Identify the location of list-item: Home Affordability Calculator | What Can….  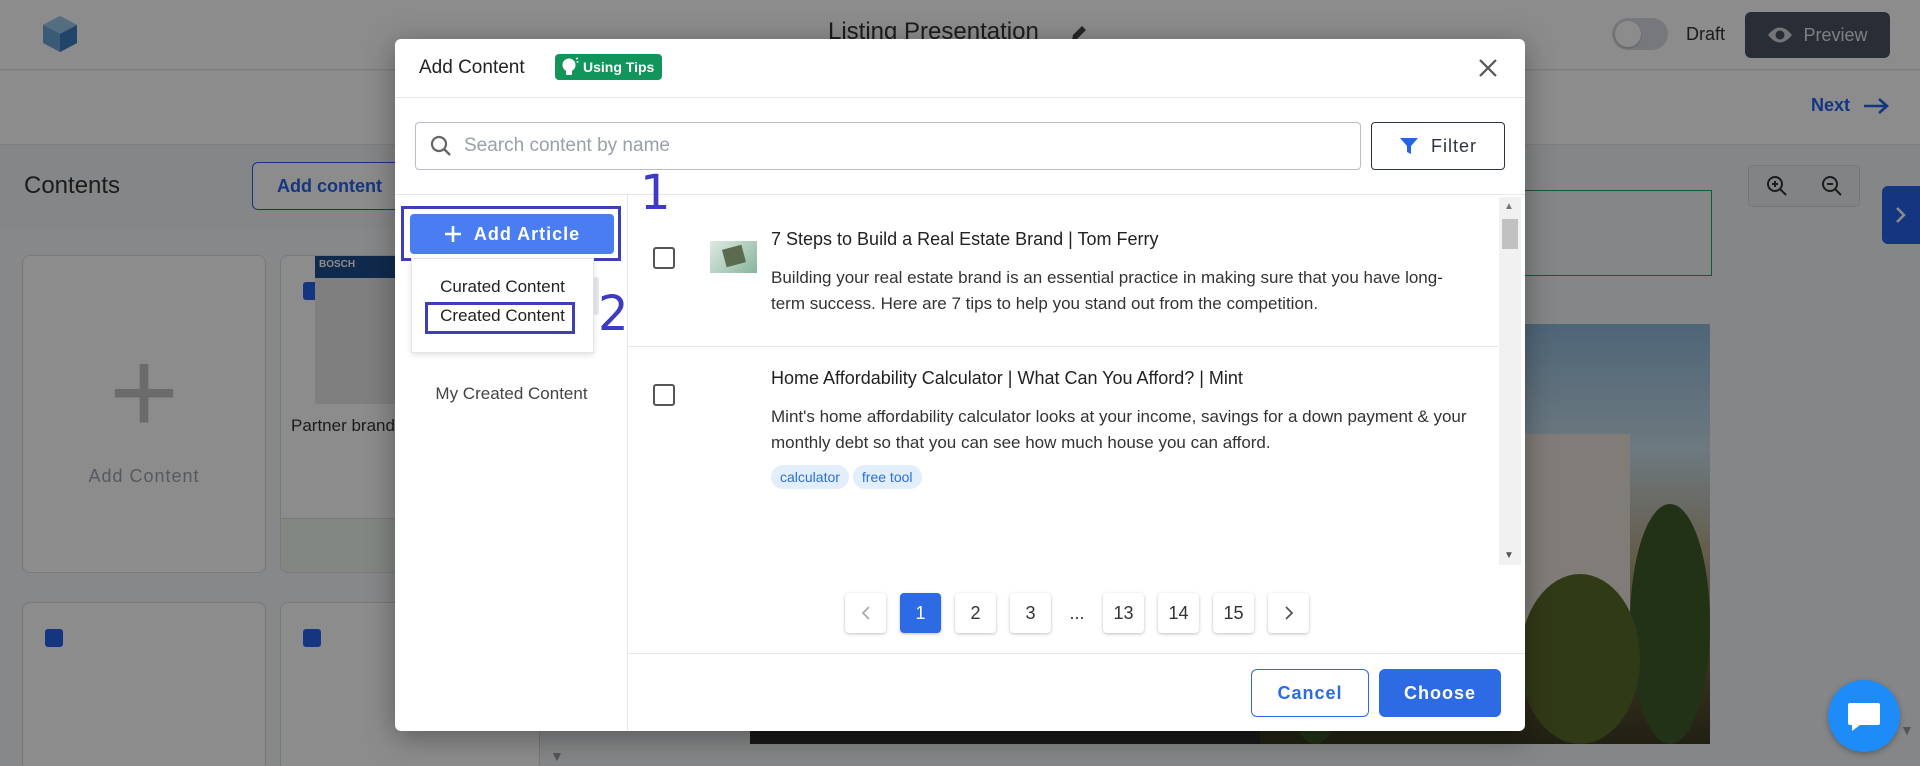
(1063, 456).